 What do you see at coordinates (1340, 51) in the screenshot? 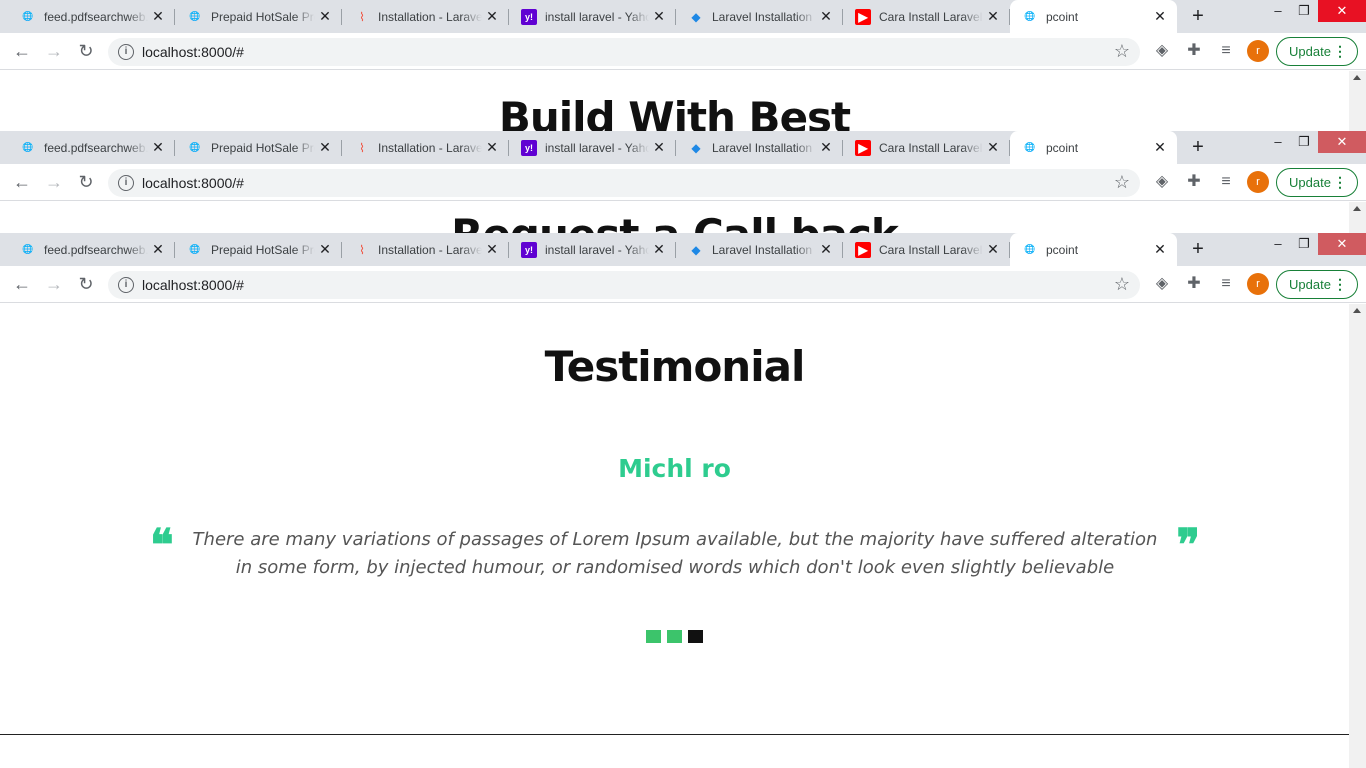
I see `menu-dots-icon: ⋮` at bounding box center [1340, 51].